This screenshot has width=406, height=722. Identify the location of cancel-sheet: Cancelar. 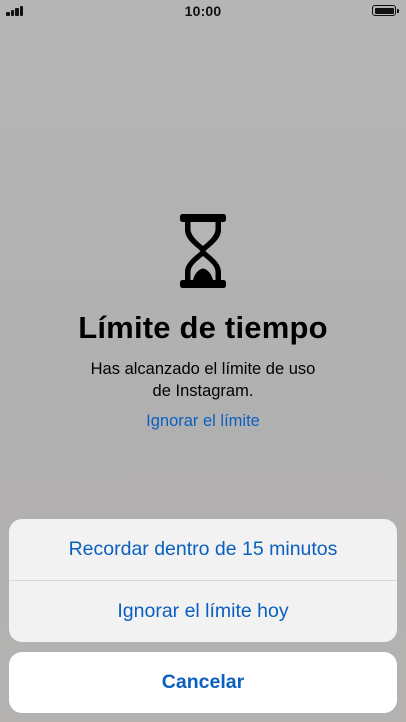
(203, 682).